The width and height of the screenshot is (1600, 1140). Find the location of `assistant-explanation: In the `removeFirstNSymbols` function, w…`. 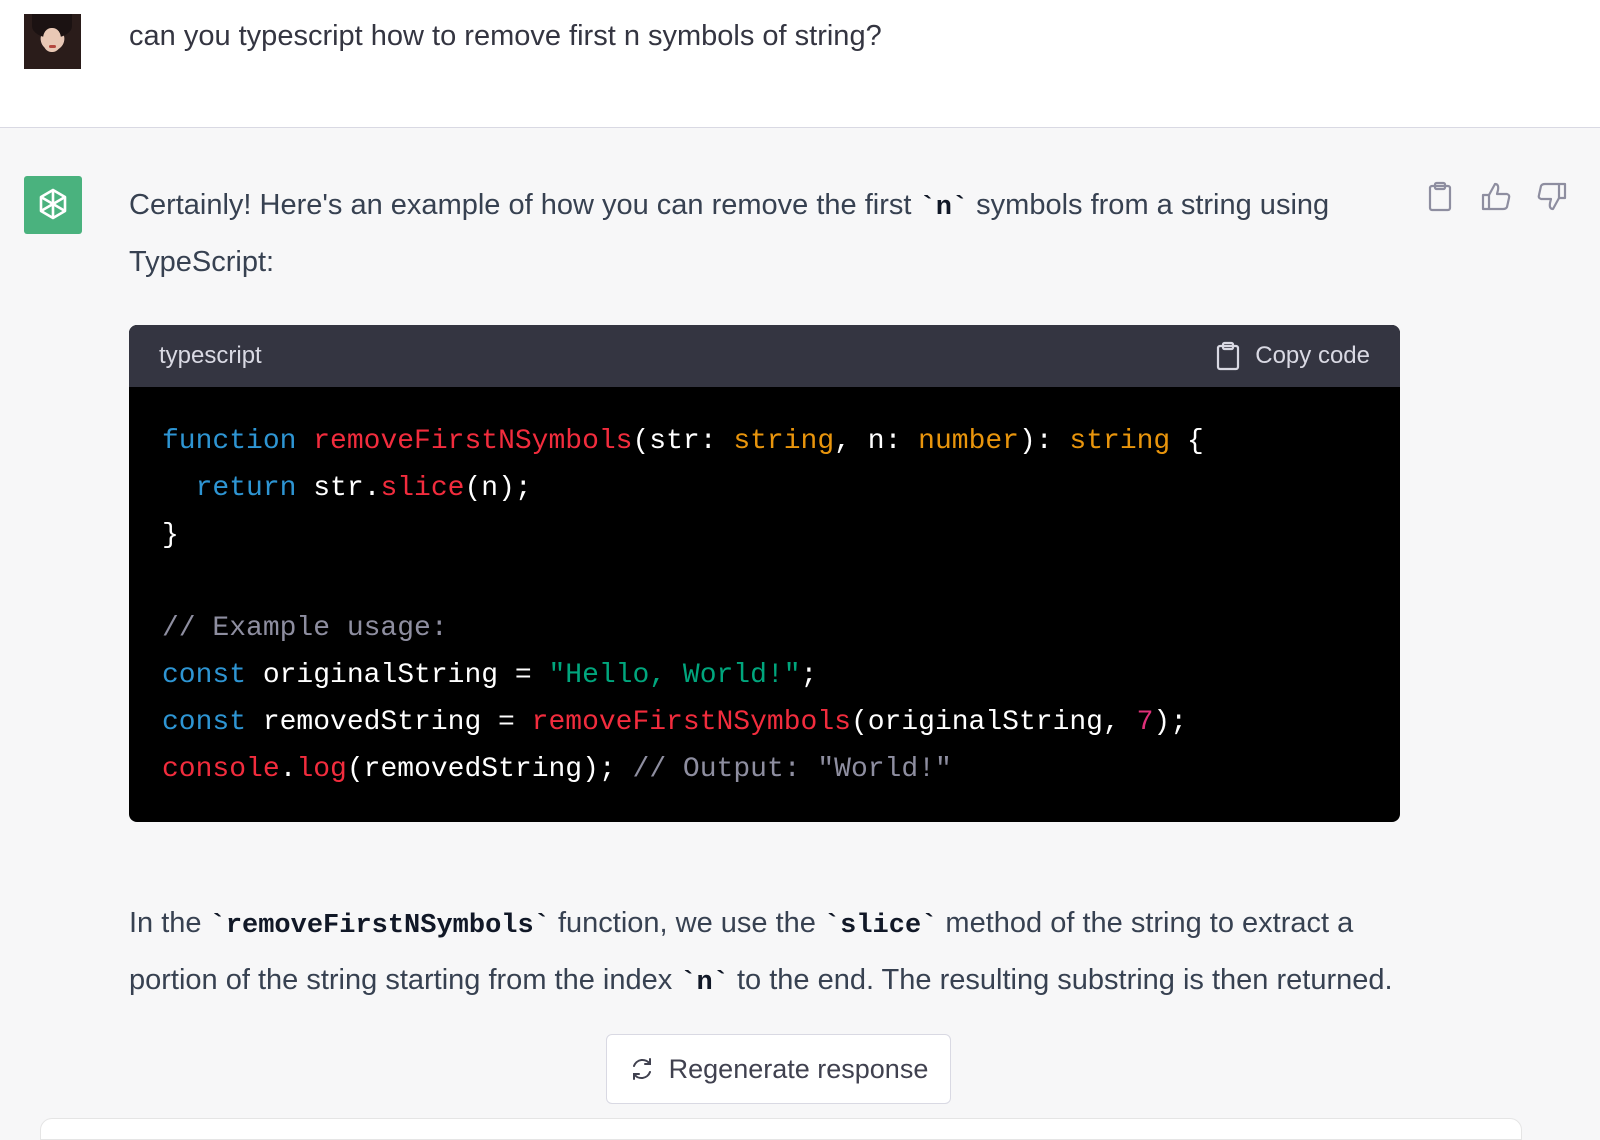

assistant-explanation: In the `removeFirstNSymbols` function, w… is located at coordinates (764, 953).